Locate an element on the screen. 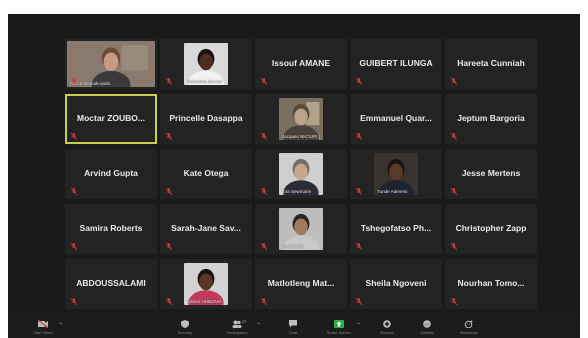  participant-name: Kate Otega is located at coordinates (206, 173).